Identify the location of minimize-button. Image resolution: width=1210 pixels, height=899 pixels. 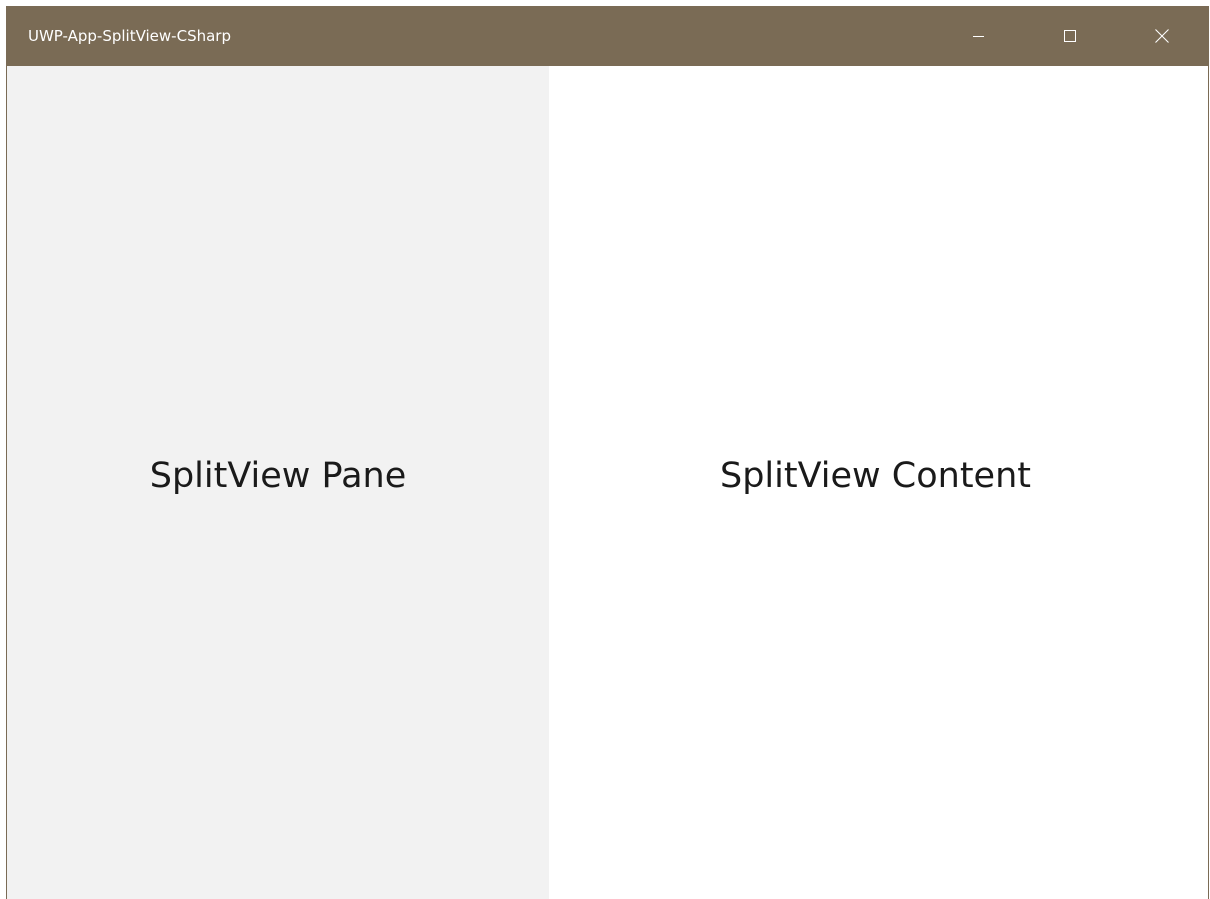
(978, 36).